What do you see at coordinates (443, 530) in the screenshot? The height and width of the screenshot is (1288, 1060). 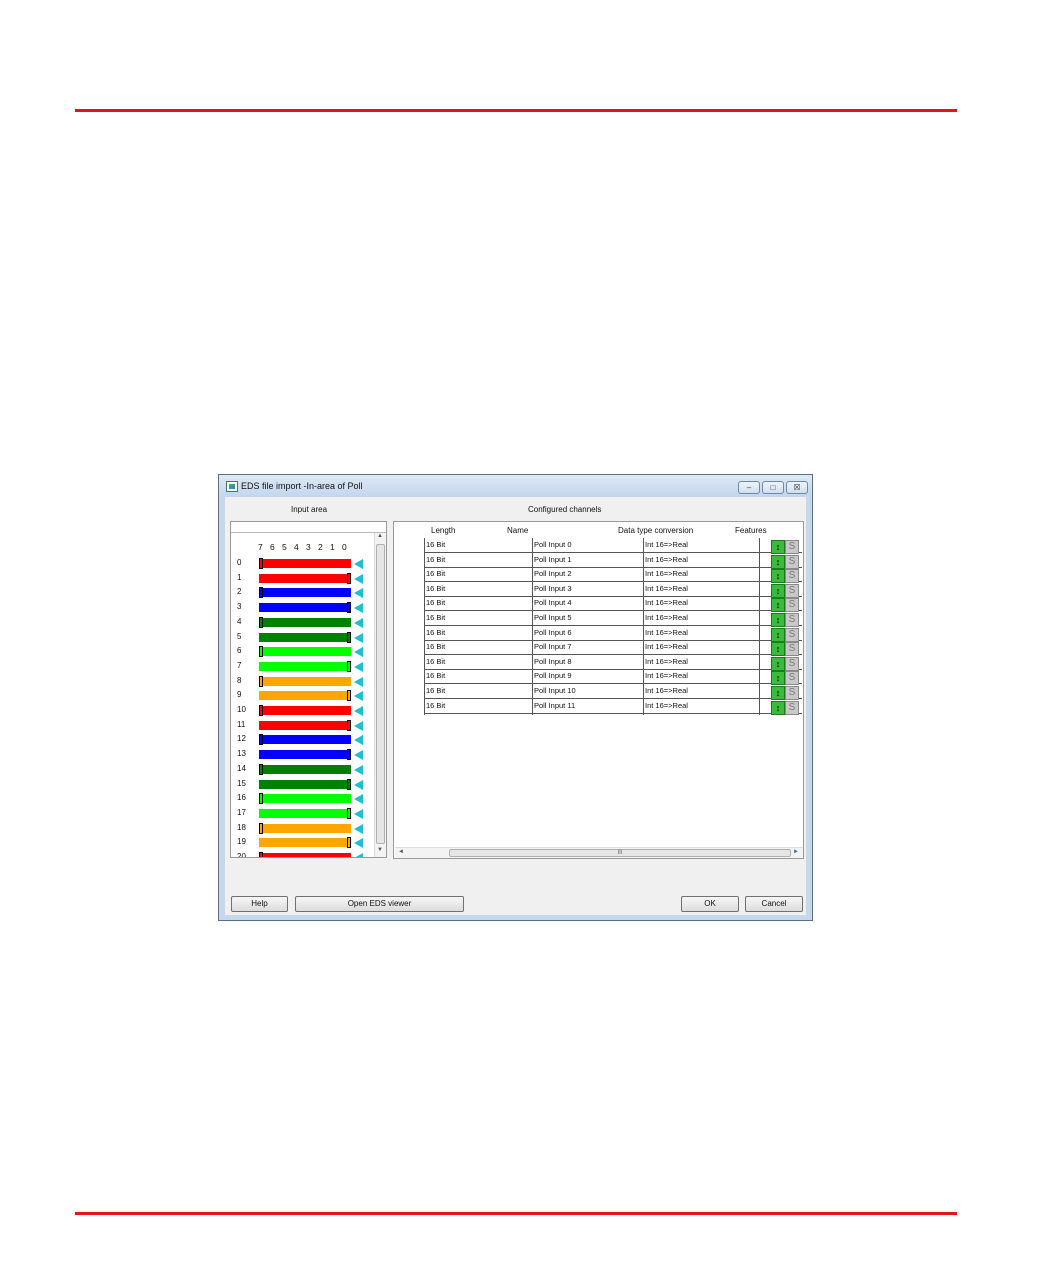 I see `column-header-length: Length` at bounding box center [443, 530].